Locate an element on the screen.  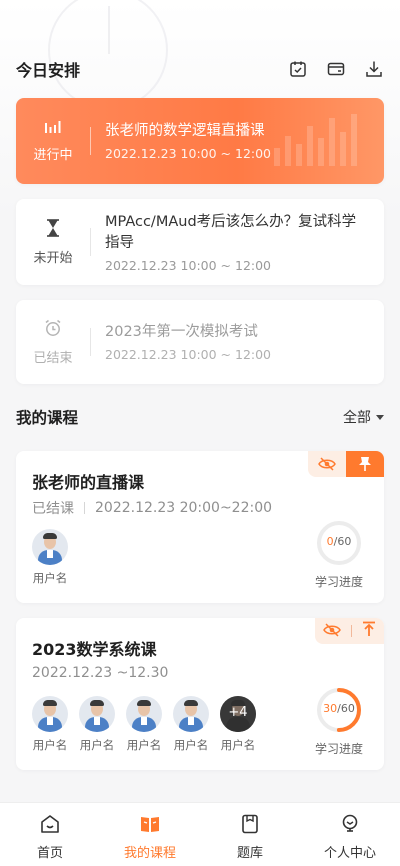
progress-value: 0/60 is located at coordinates (339, 541).